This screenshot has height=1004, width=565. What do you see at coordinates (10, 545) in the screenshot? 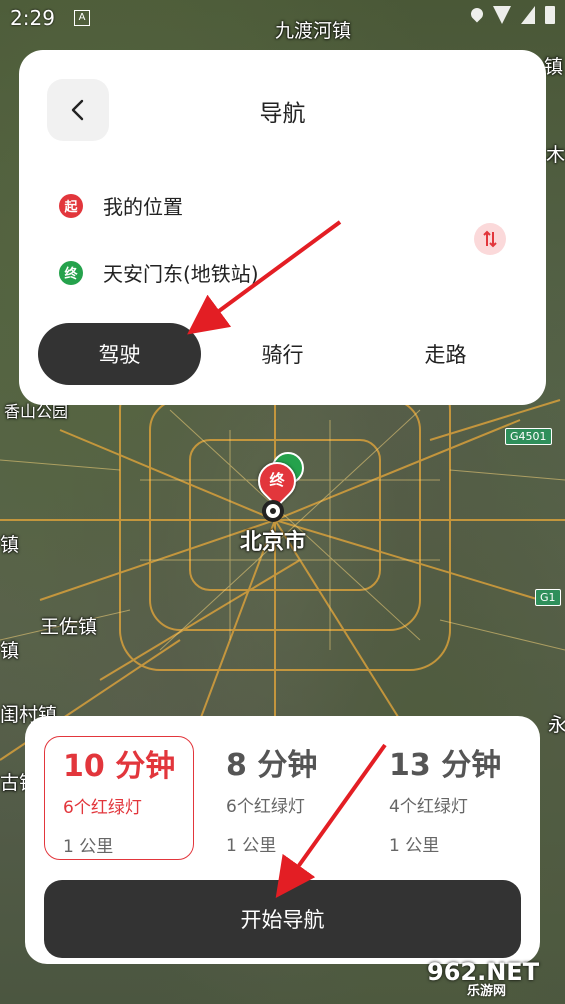
I see `map-label-zhen-left: 镇` at bounding box center [10, 545].